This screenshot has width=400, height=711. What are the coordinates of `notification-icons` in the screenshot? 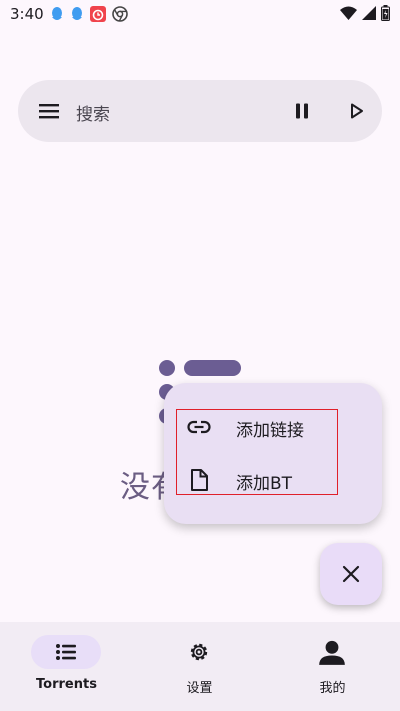 It's located at (89, 14).